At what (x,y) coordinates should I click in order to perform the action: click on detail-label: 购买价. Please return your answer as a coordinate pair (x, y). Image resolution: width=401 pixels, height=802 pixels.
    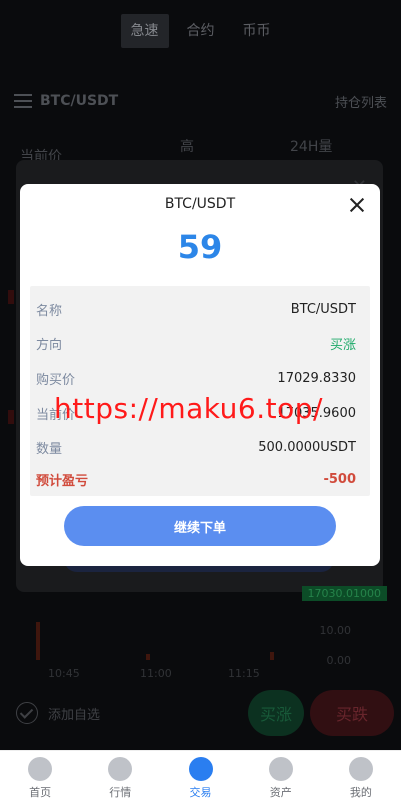
    Looking at the image, I should click on (56, 380).